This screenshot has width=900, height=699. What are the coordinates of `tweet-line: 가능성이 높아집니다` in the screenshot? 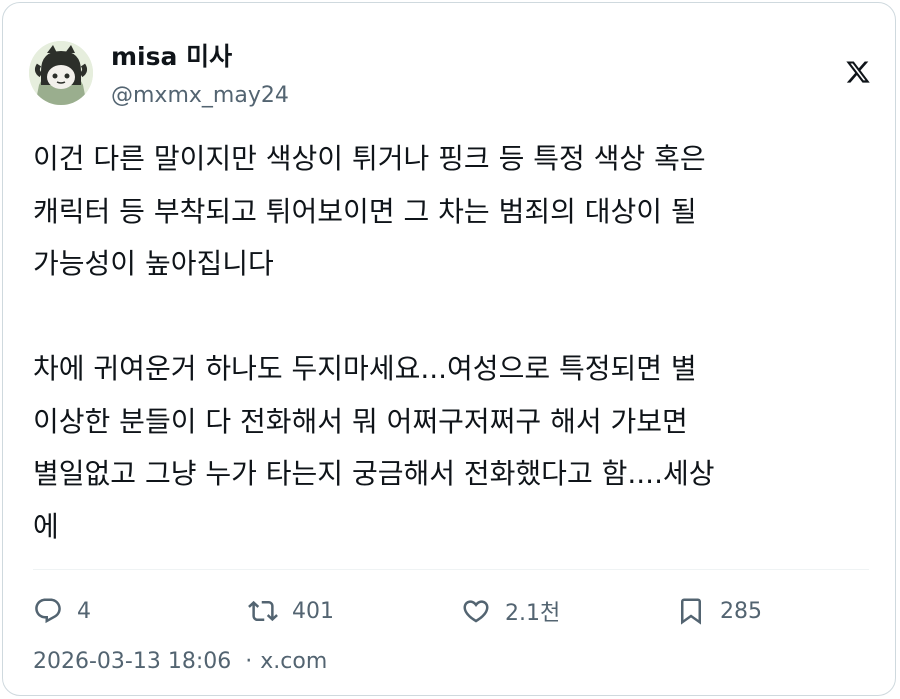 It's located at (153, 263).